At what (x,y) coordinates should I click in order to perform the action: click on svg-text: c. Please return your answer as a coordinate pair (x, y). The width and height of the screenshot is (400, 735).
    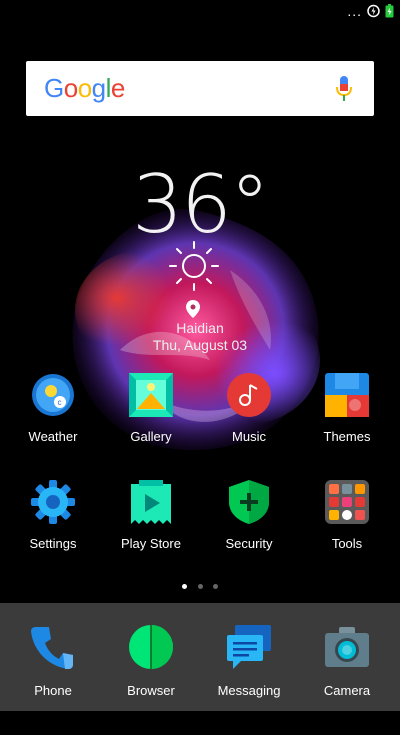
    Looking at the image, I should click on (60, 402).